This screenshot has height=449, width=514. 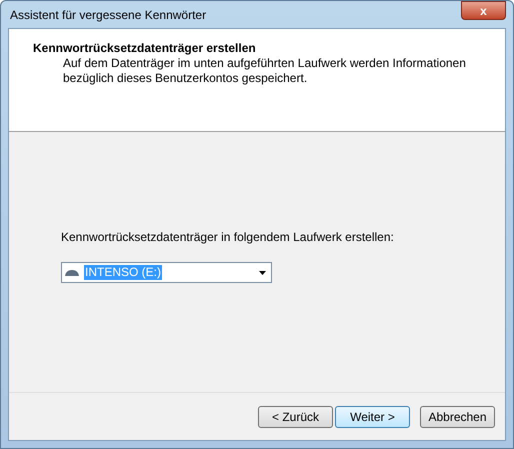 I want to click on page-description: Auf dem Datenträger im unten aufgeführten Laufwerk werden Informationen bezüglich dieses Benutzerkontos gespeichert., so click(x=264, y=71).